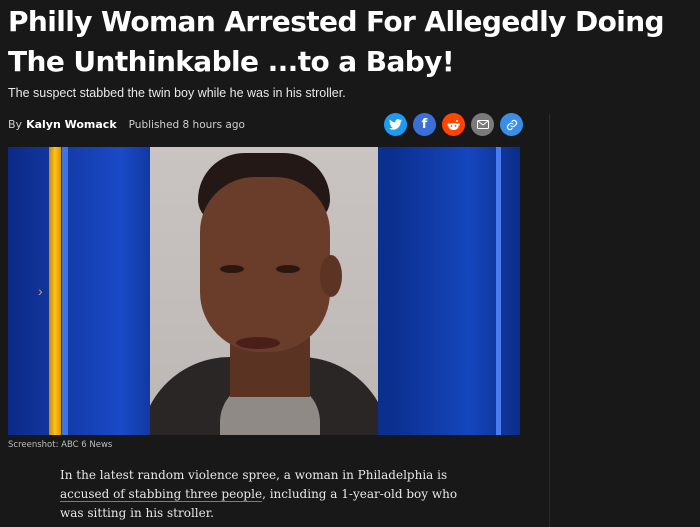 This screenshot has width=700, height=527. Describe the element at coordinates (288, 269) in the screenshot. I see `right-eye` at that location.